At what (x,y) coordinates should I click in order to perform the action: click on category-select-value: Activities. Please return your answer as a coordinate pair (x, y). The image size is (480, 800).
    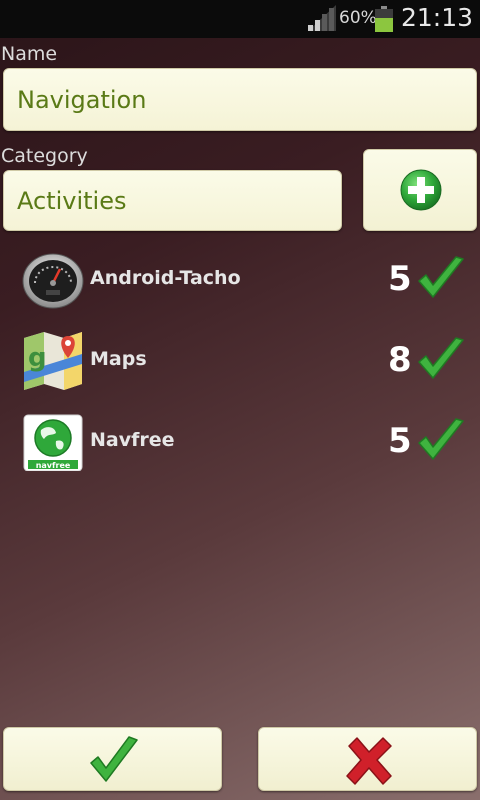
    Looking at the image, I should click on (72, 200).